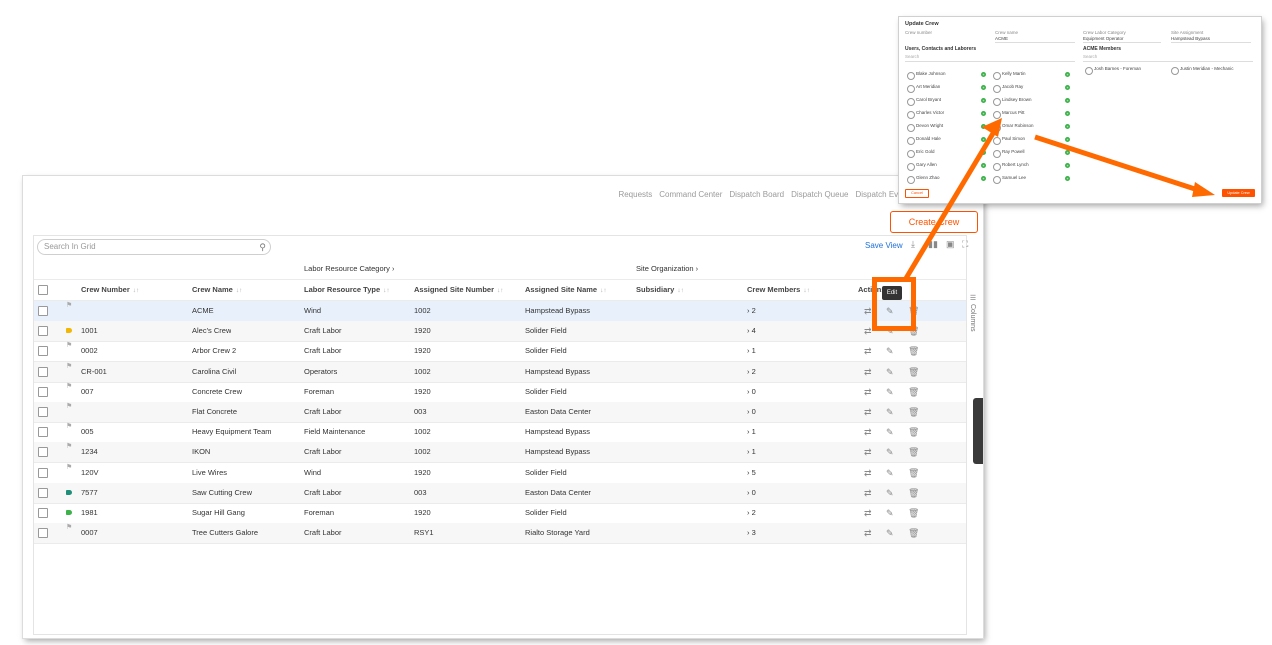 This screenshot has width=1272, height=645. What do you see at coordinates (942, 115) in the screenshot?
I see `person-item: Charles Victor` at bounding box center [942, 115].